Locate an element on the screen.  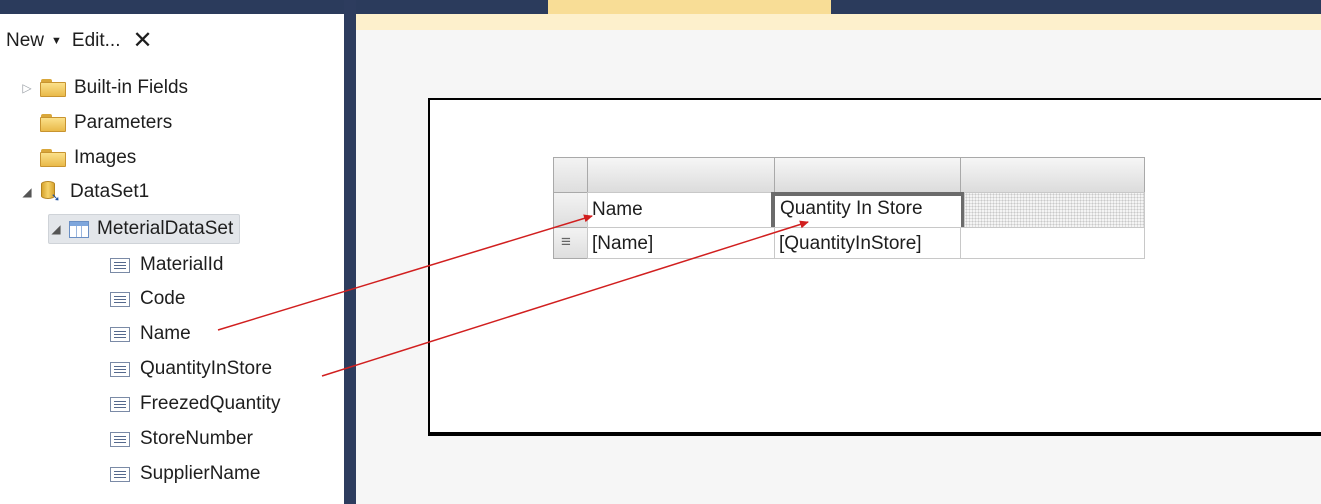
tablix-cell-detail-name: [Name] is located at coordinates (681, 243).